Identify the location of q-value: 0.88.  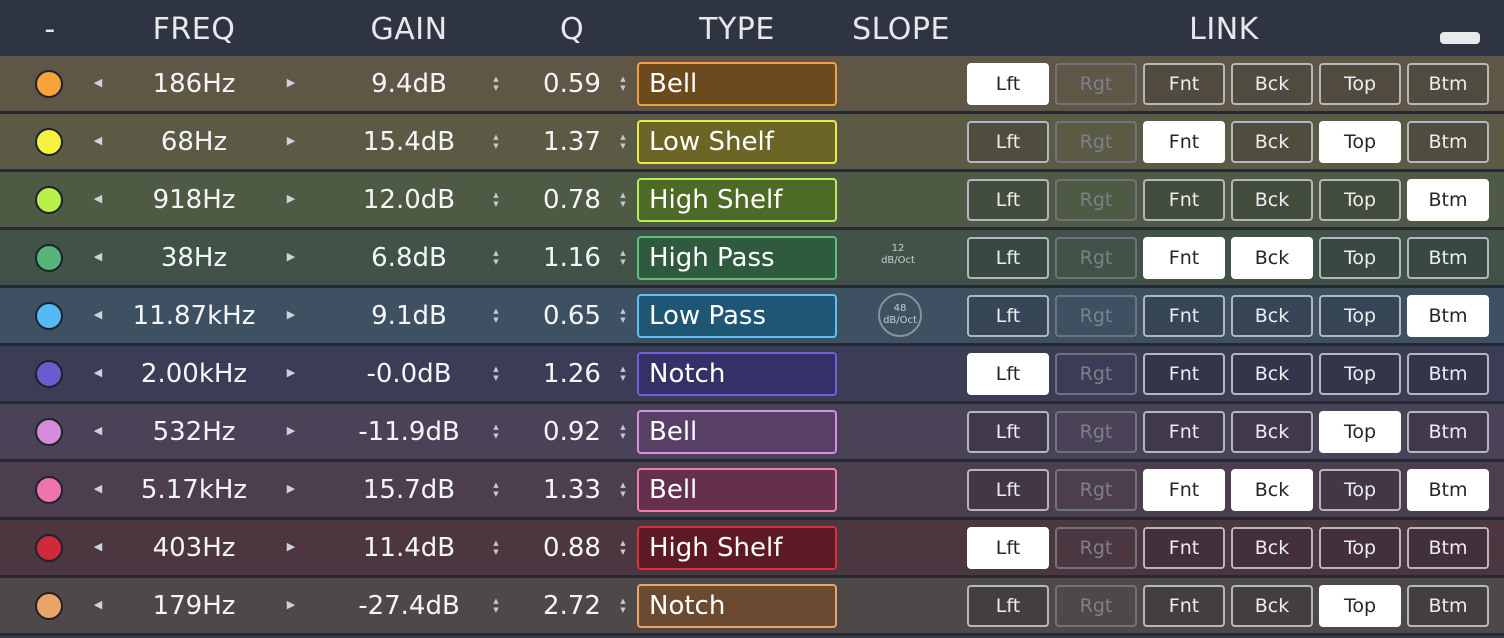
(572, 548).